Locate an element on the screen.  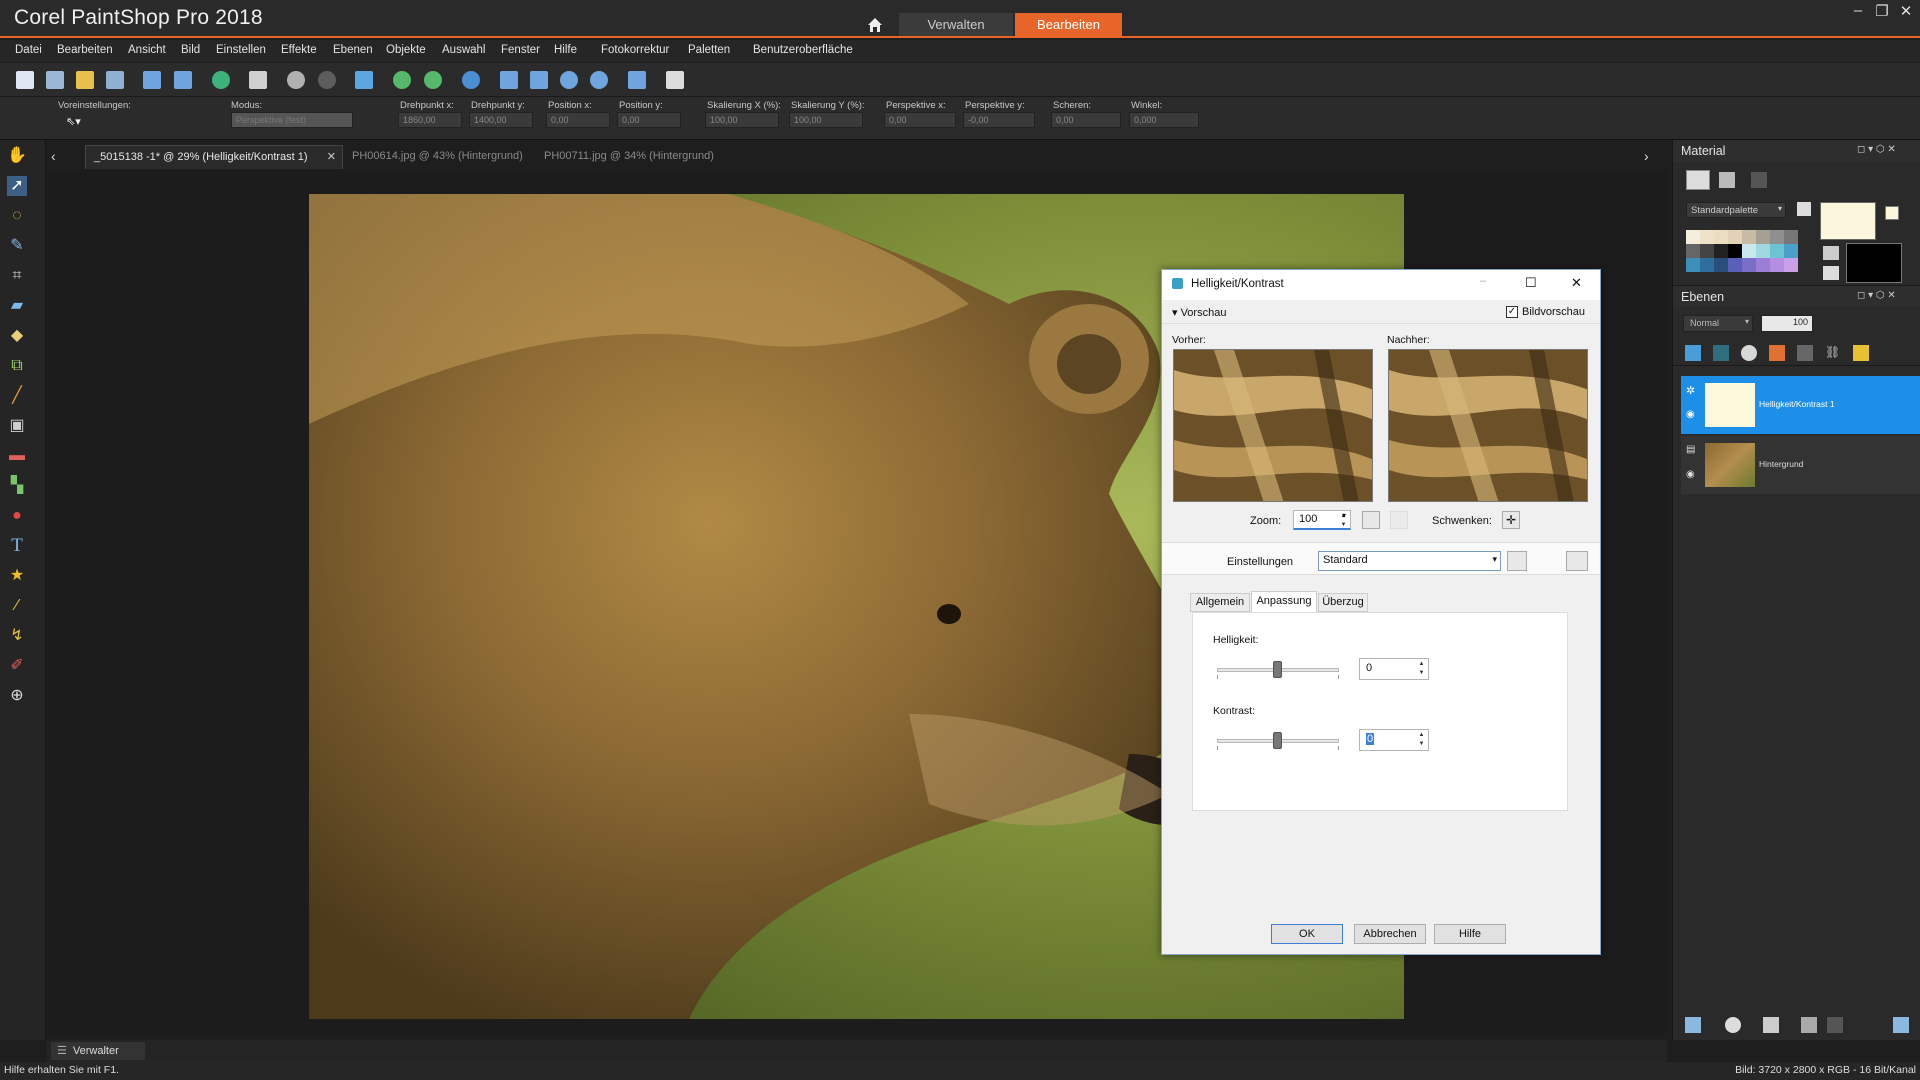
open-folder-icon is located at coordinates (85, 80).